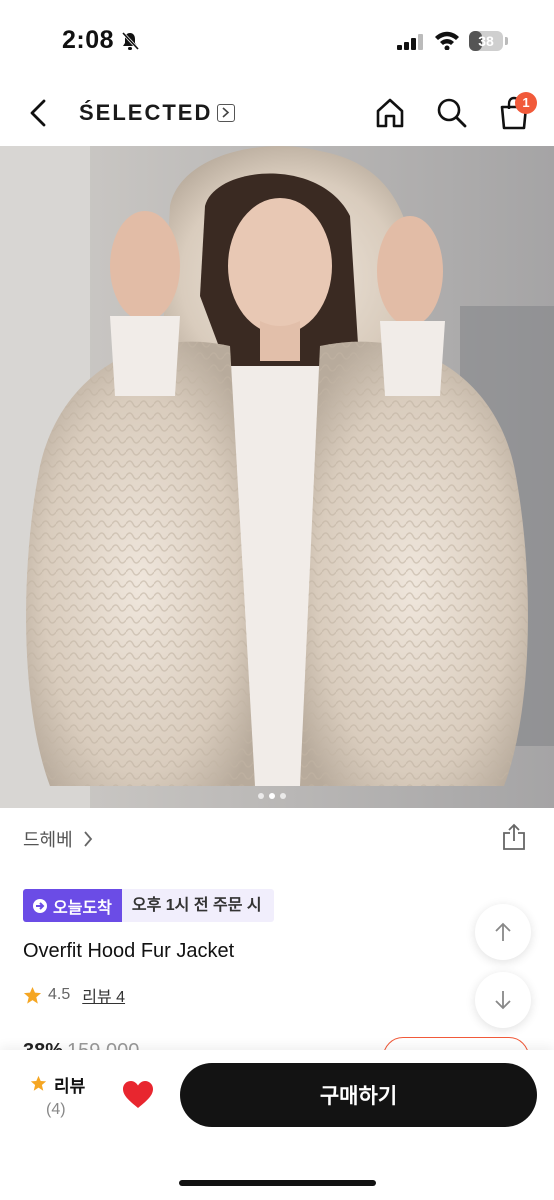  What do you see at coordinates (277, 113) in the screenshot?
I see `app-header: ŚELECTED 1` at bounding box center [277, 113].